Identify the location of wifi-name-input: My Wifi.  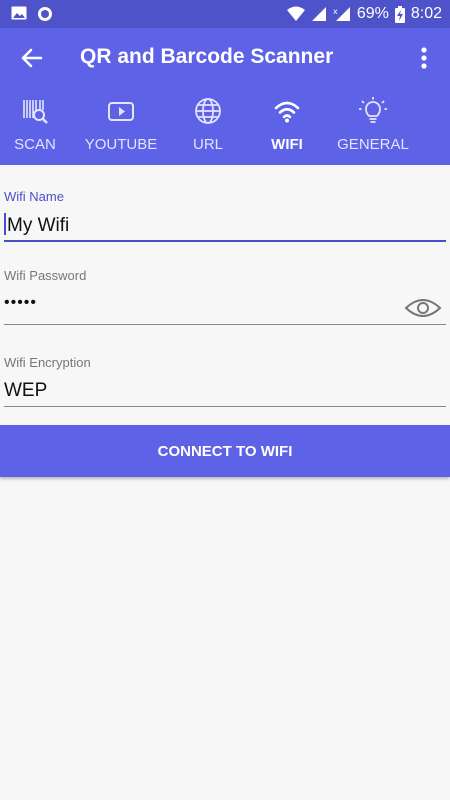
(38, 225).